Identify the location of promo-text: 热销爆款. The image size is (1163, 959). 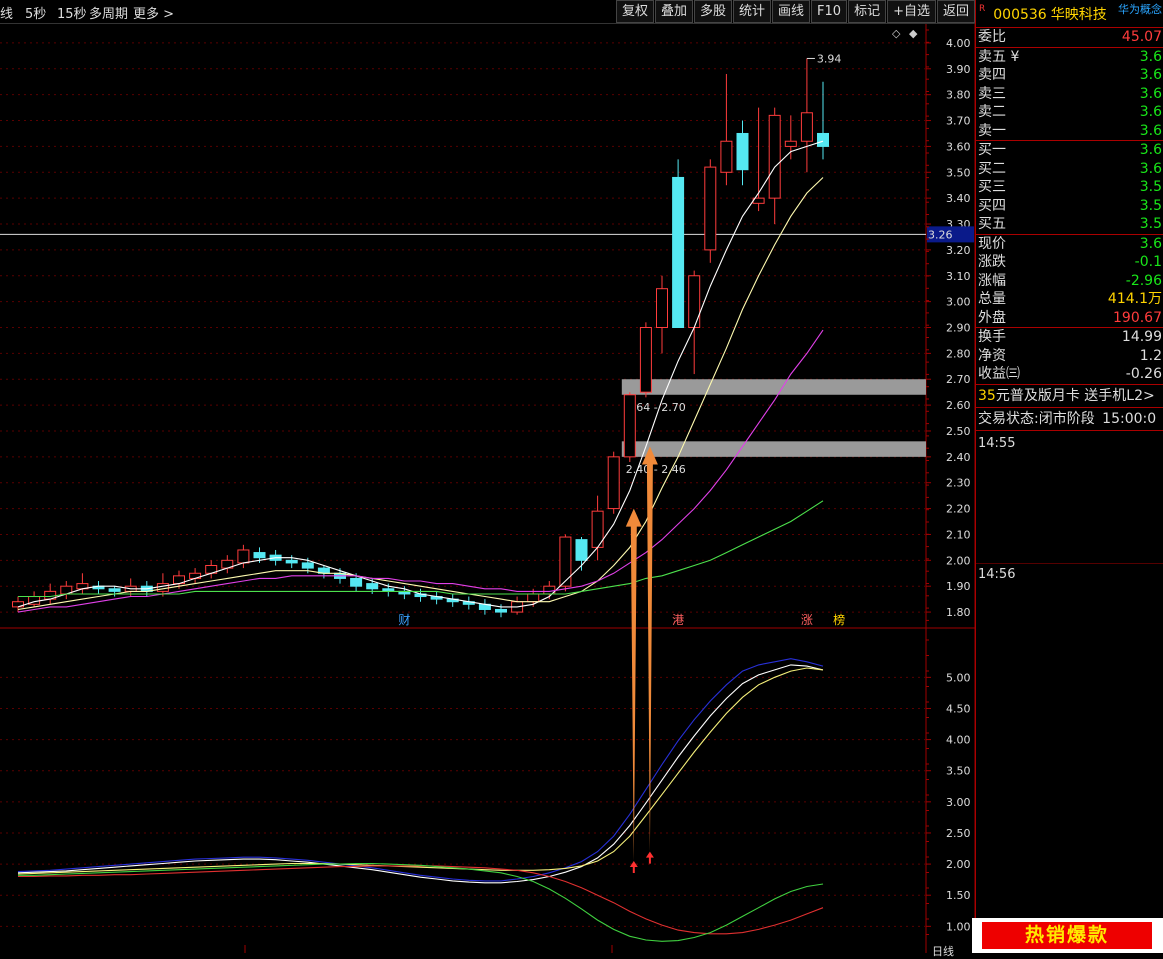
(1067, 935).